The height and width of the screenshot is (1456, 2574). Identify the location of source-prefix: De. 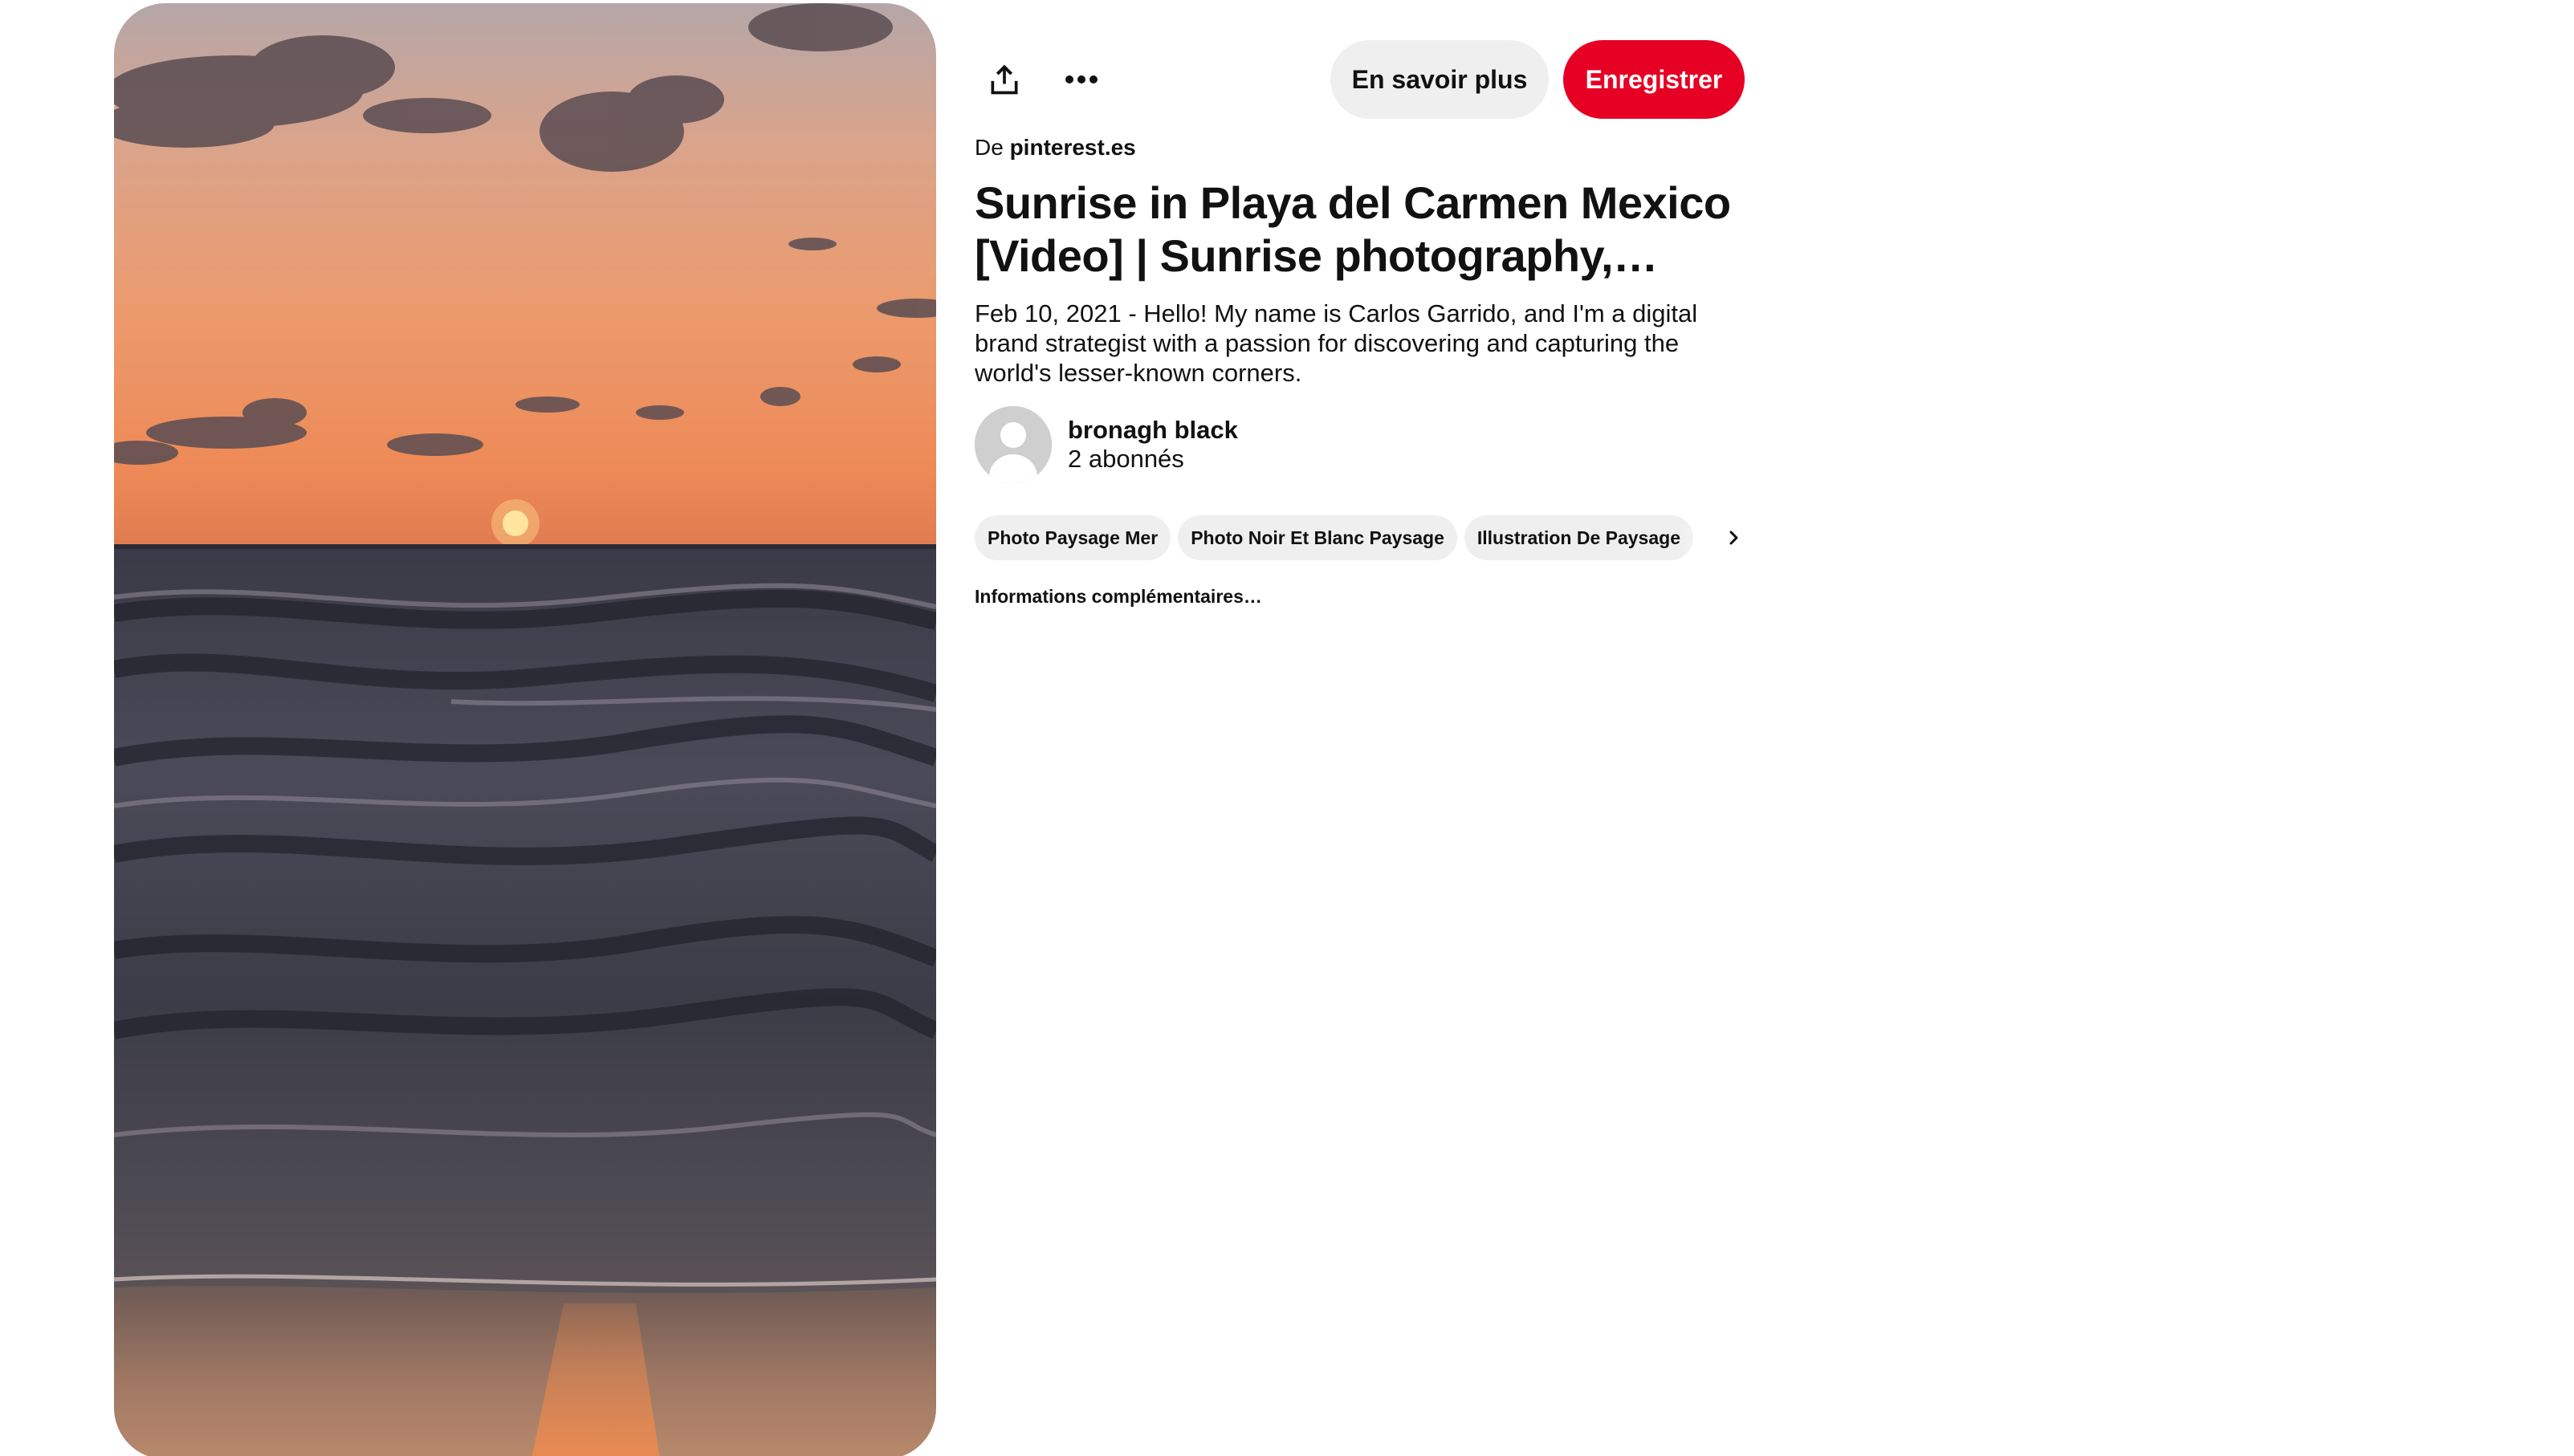
(989, 147).